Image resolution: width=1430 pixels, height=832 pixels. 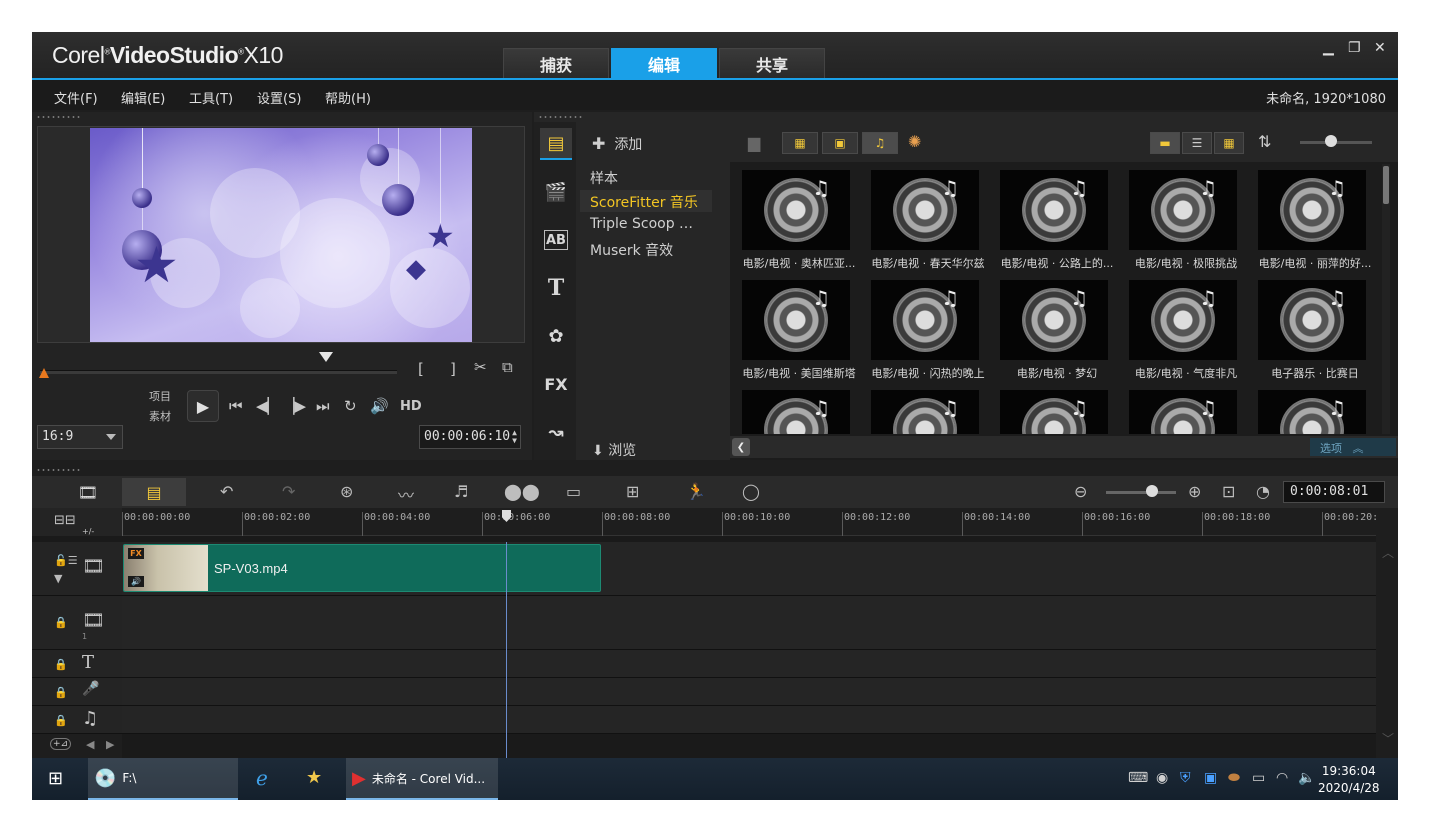 What do you see at coordinates (1197, 143) in the screenshot?
I see `view-list-button: ☰` at bounding box center [1197, 143].